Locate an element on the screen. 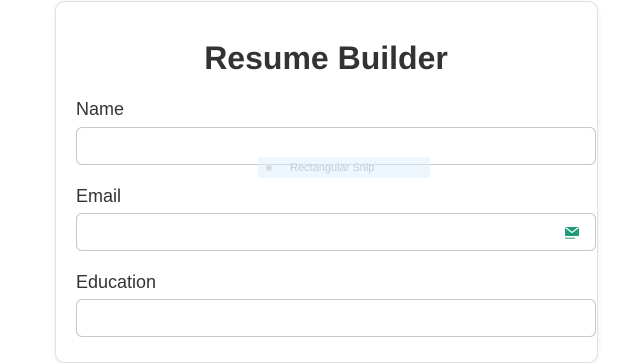  name-label: Name is located at coordinates (100, 109).